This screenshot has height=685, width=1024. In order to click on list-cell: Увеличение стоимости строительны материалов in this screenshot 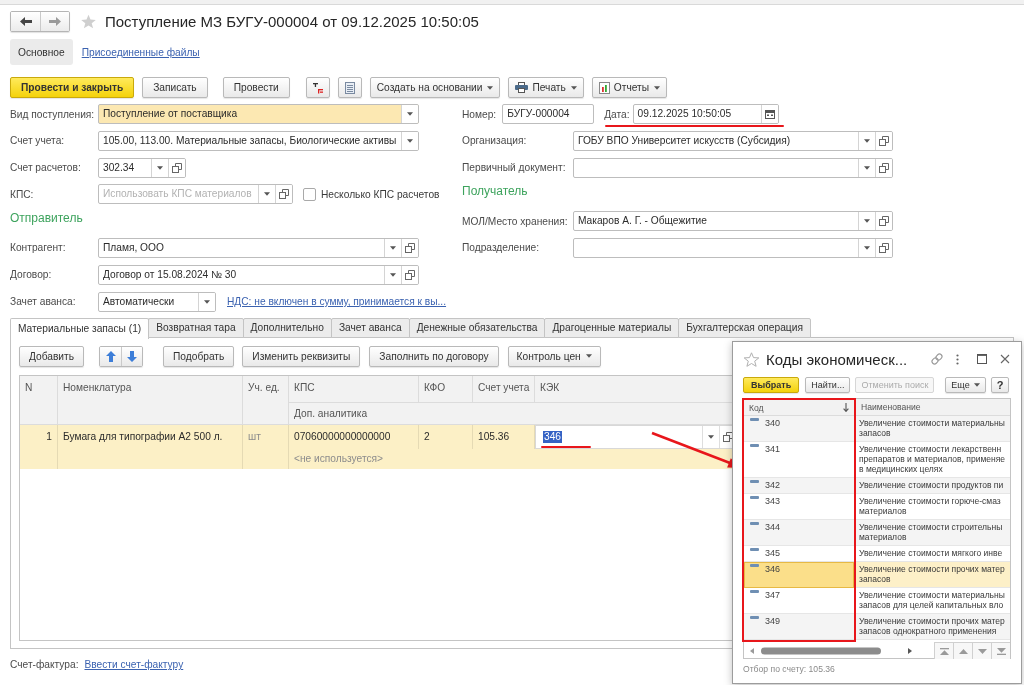, I will do `click(933, 533)`.